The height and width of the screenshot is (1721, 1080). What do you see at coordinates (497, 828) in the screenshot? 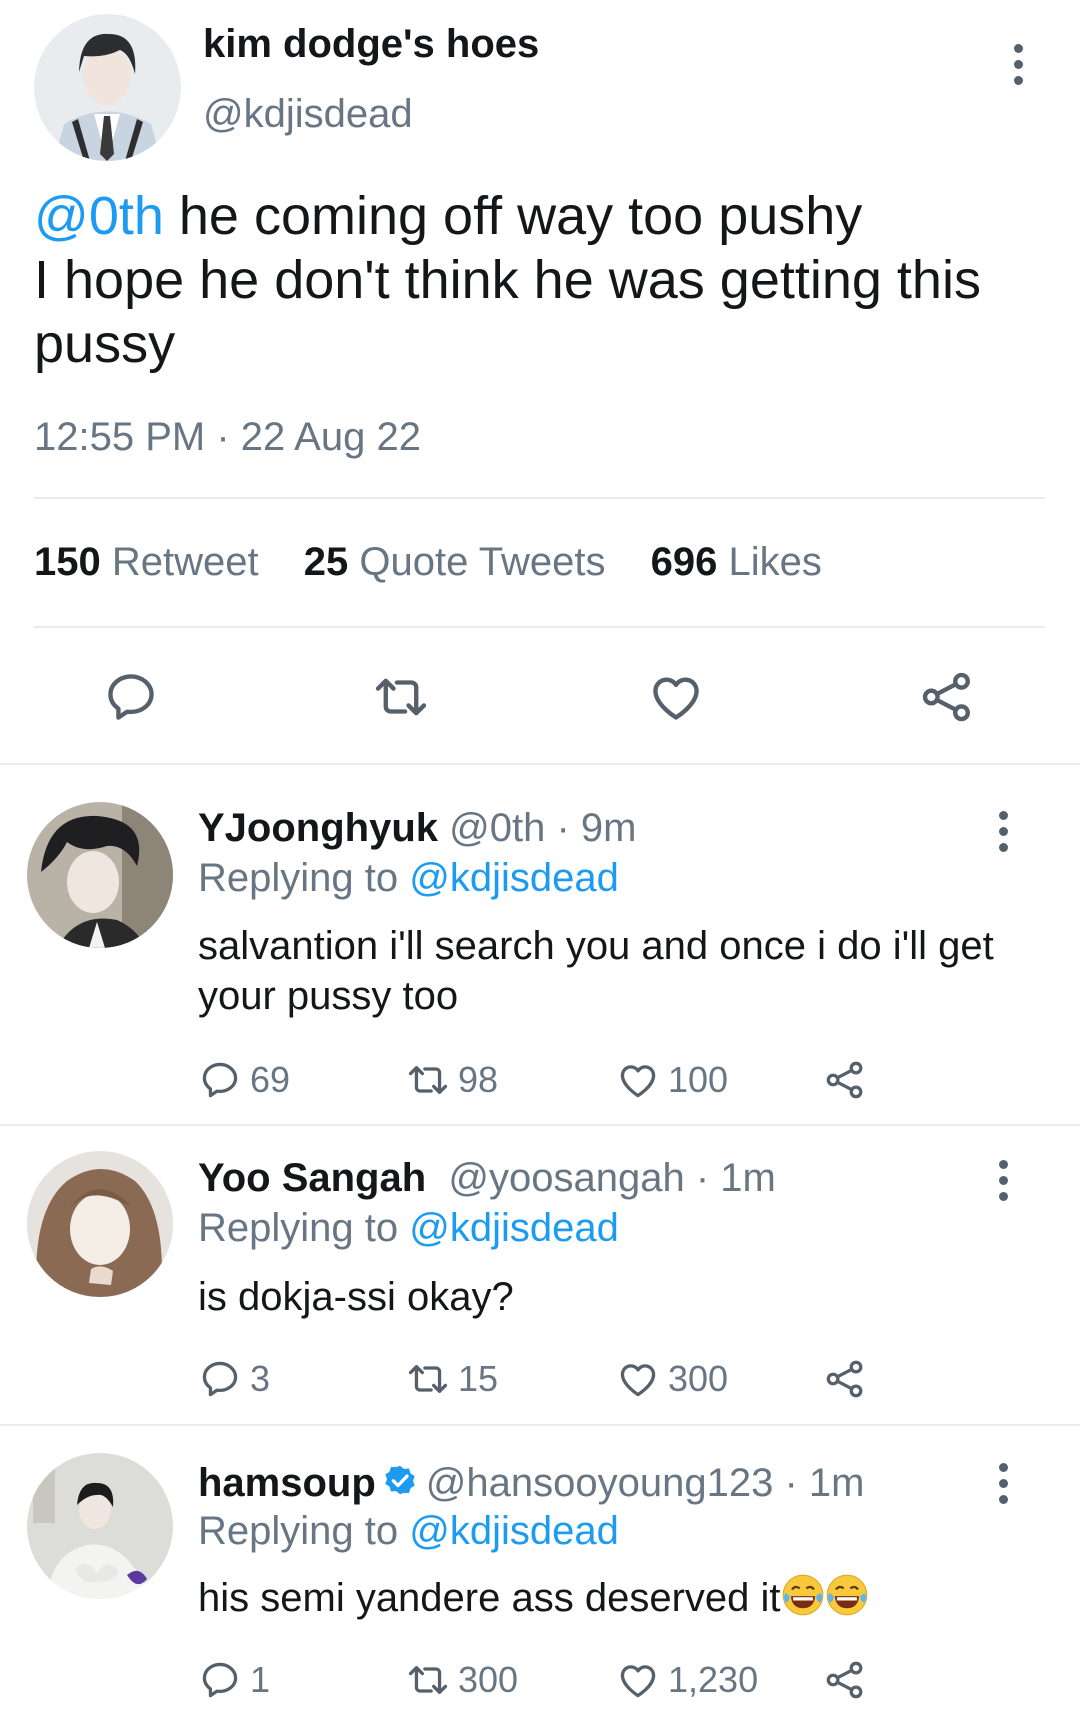
I see `reply-author-handle: @0th` at bounding box center [497, 828].